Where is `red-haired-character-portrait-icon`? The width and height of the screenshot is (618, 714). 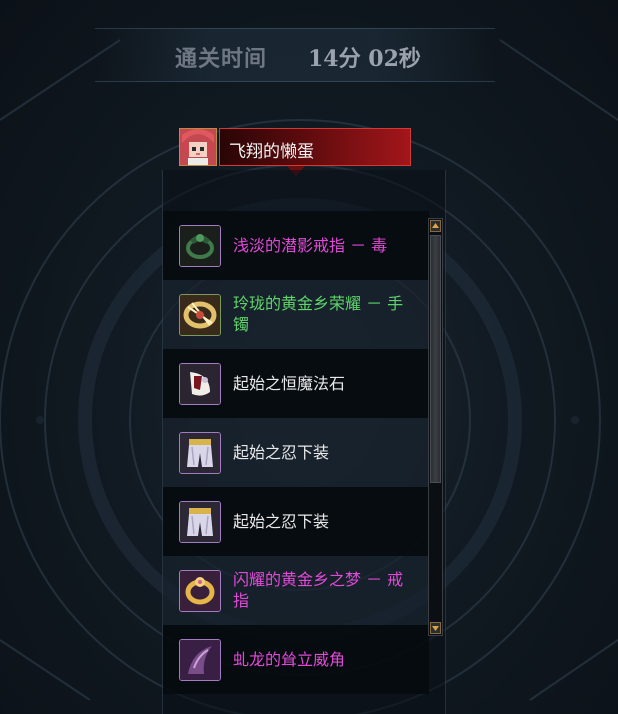 red-haired-character-portrait-icon is located at coordinates (198, 147).